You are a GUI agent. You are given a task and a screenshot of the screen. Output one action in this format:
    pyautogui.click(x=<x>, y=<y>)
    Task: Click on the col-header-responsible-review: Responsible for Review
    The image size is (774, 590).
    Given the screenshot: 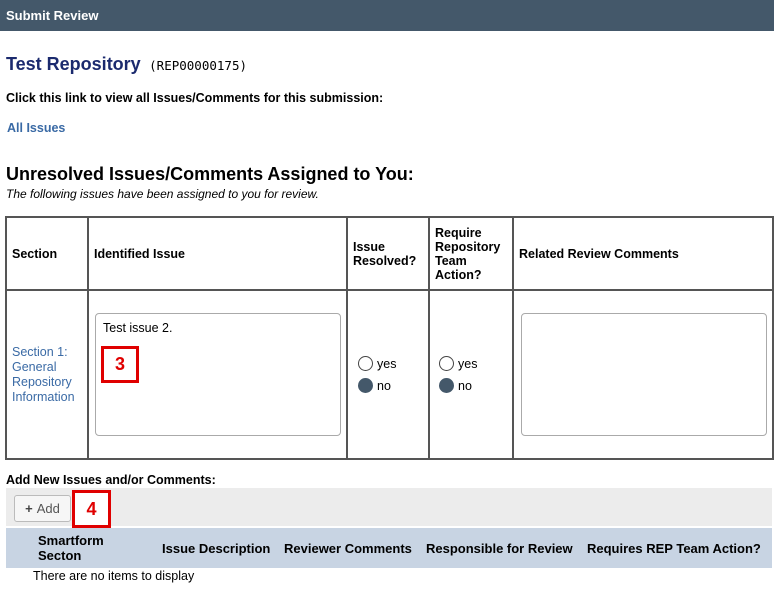 What is the action you would take?
    pyautogui.click(x=499, y=548)
    